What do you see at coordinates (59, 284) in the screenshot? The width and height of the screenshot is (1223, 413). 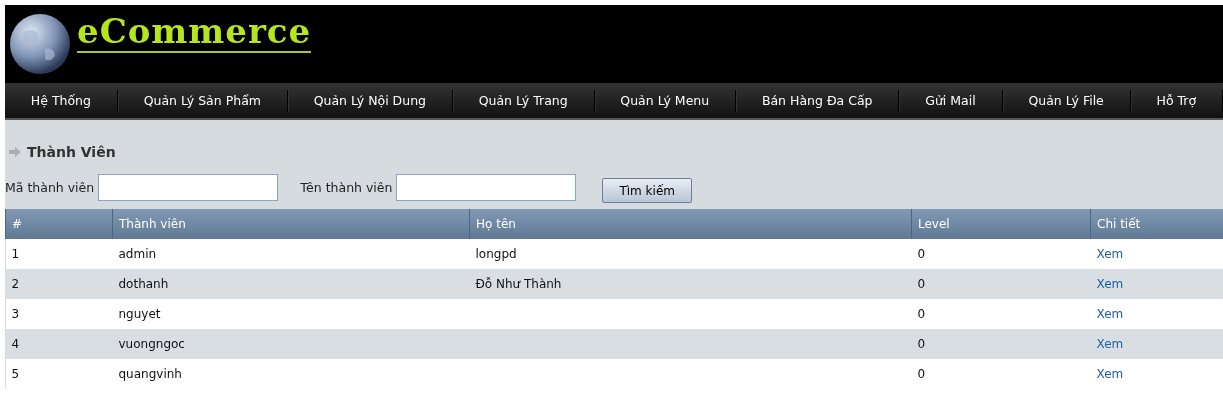 I see `table-cell: 2` at bounding box center [59, 284].